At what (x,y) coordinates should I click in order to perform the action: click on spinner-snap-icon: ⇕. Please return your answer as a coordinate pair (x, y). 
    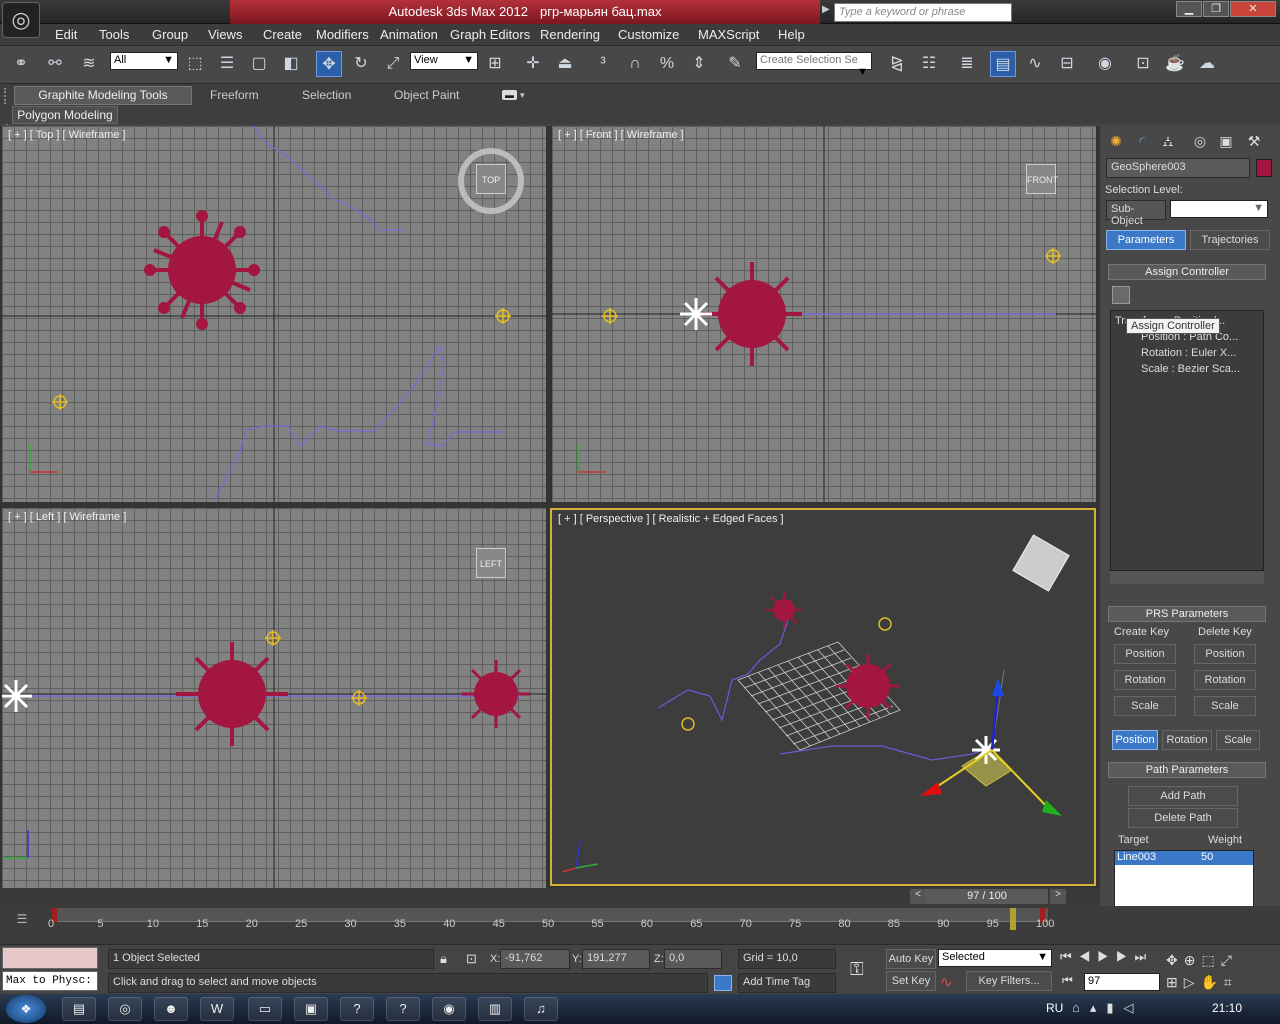
    Looking at the image, I should click on (699, 64).